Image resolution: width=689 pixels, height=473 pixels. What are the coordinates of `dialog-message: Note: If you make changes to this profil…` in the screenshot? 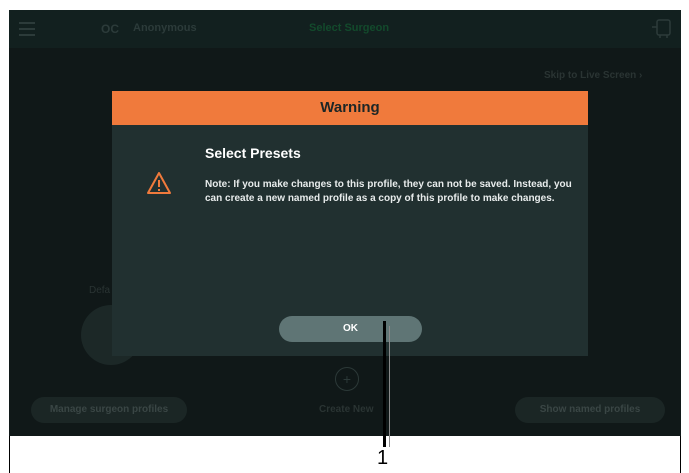 It's located at (388, 191).